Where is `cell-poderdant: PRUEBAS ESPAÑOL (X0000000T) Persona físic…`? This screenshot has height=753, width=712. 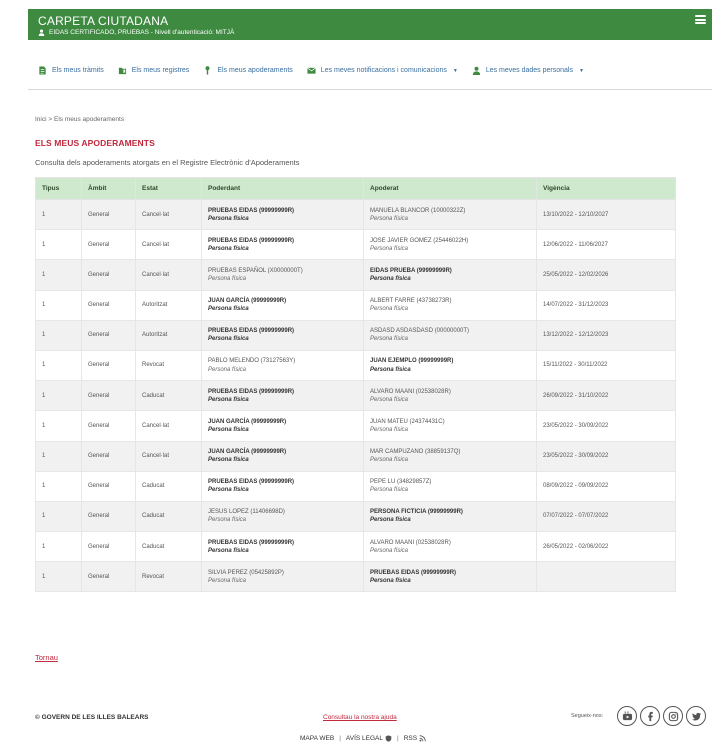 cell-poderdant: PRUEBAS ESPAÑOL (X0000000T) Persona físic… is located at coordinates (282, 275).